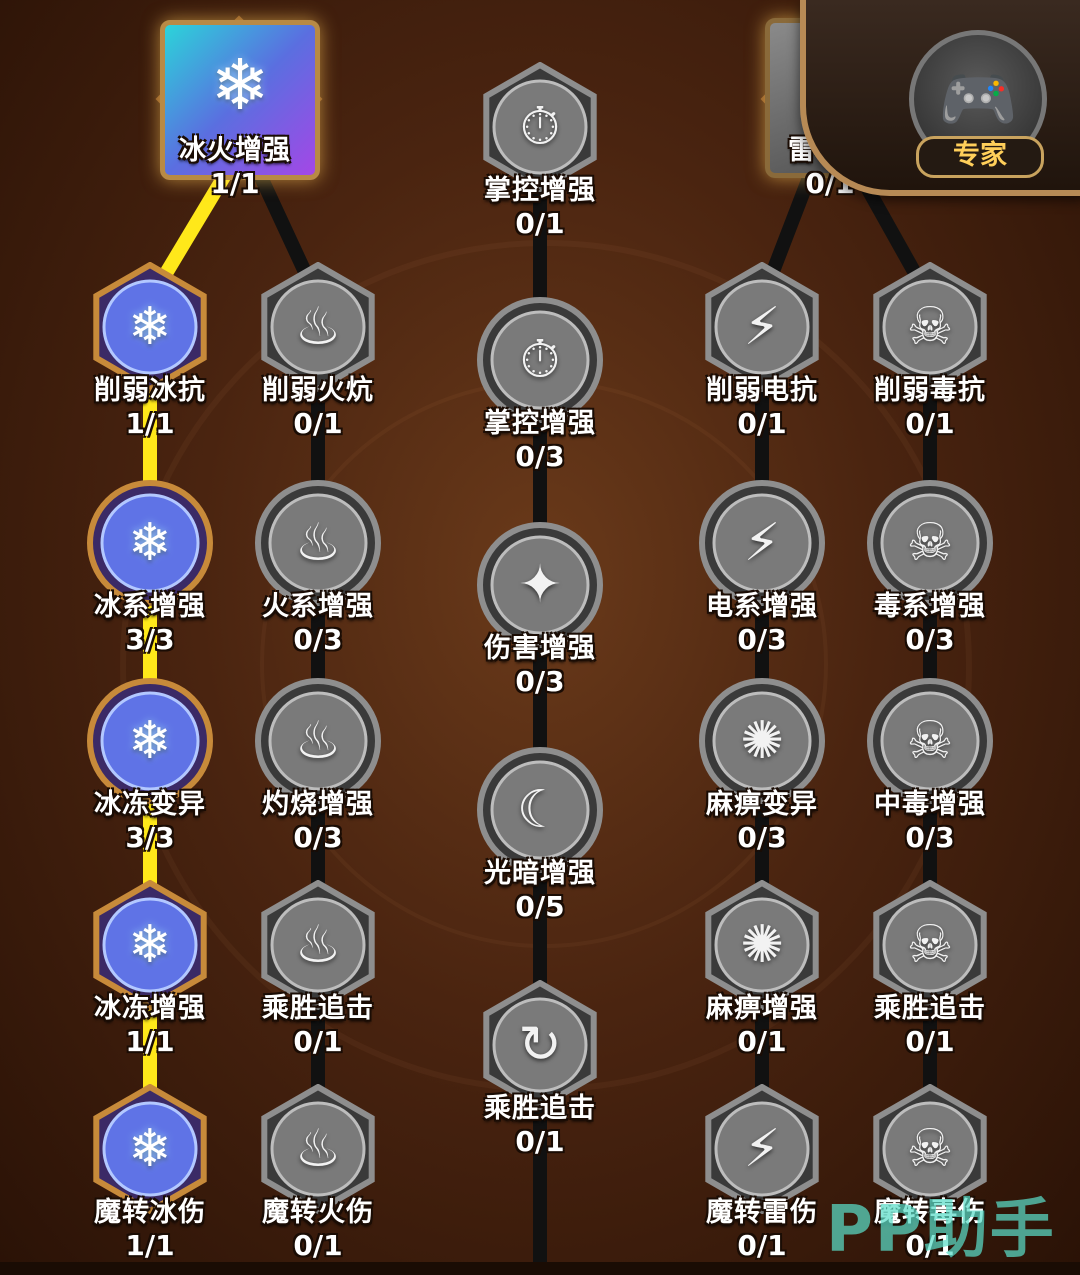 This screenshot has width=1080, height=1275. I want to click on skill-node: ☠ 毒系增强 0/3, so click(930, 567).